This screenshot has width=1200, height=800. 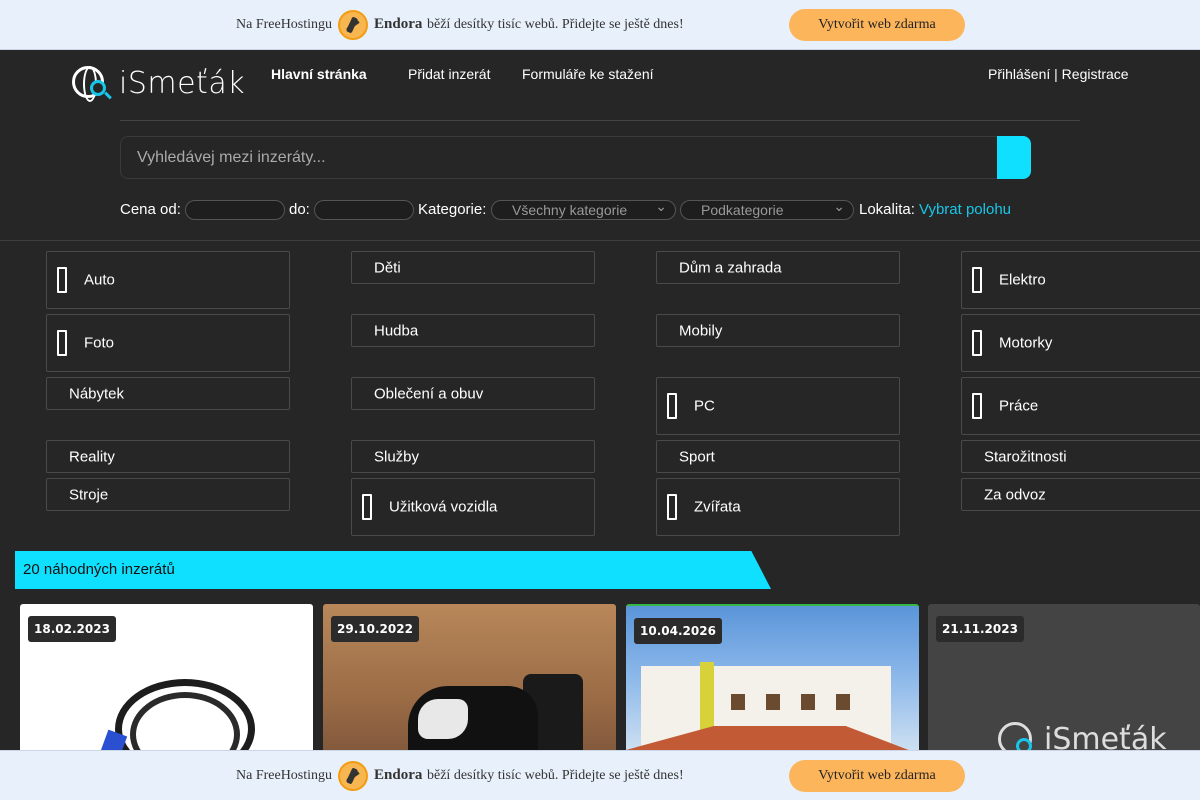 I want to click on category-motorky: Motorky, so click(x=1080, y=343).